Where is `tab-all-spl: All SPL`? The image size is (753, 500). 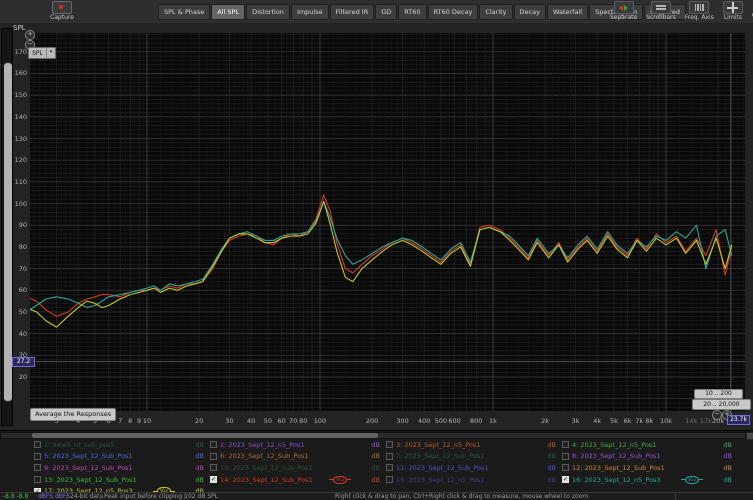 tab-all-spl: All SPL is located at coordinates (228, 12).